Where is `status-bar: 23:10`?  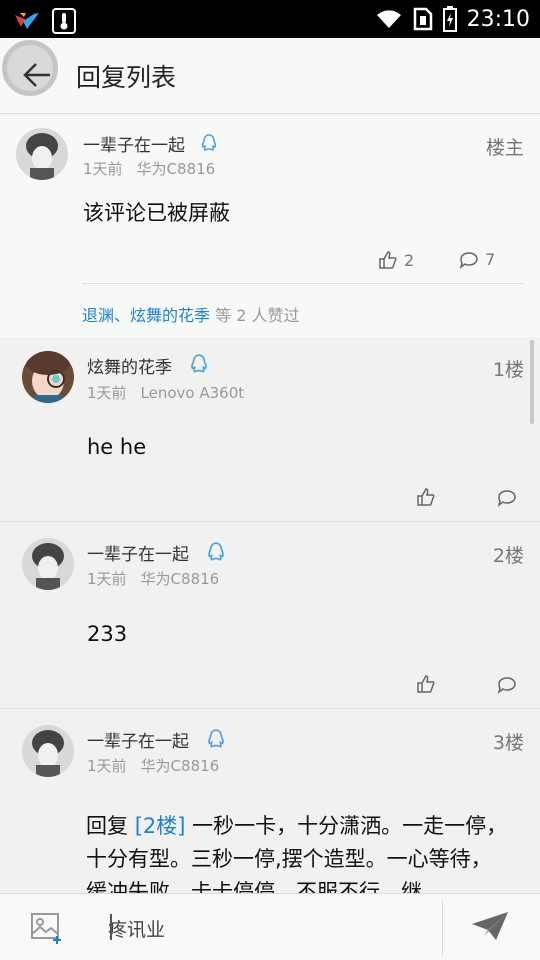 status-bar: 23:10 is located at coordinates (270, 19).